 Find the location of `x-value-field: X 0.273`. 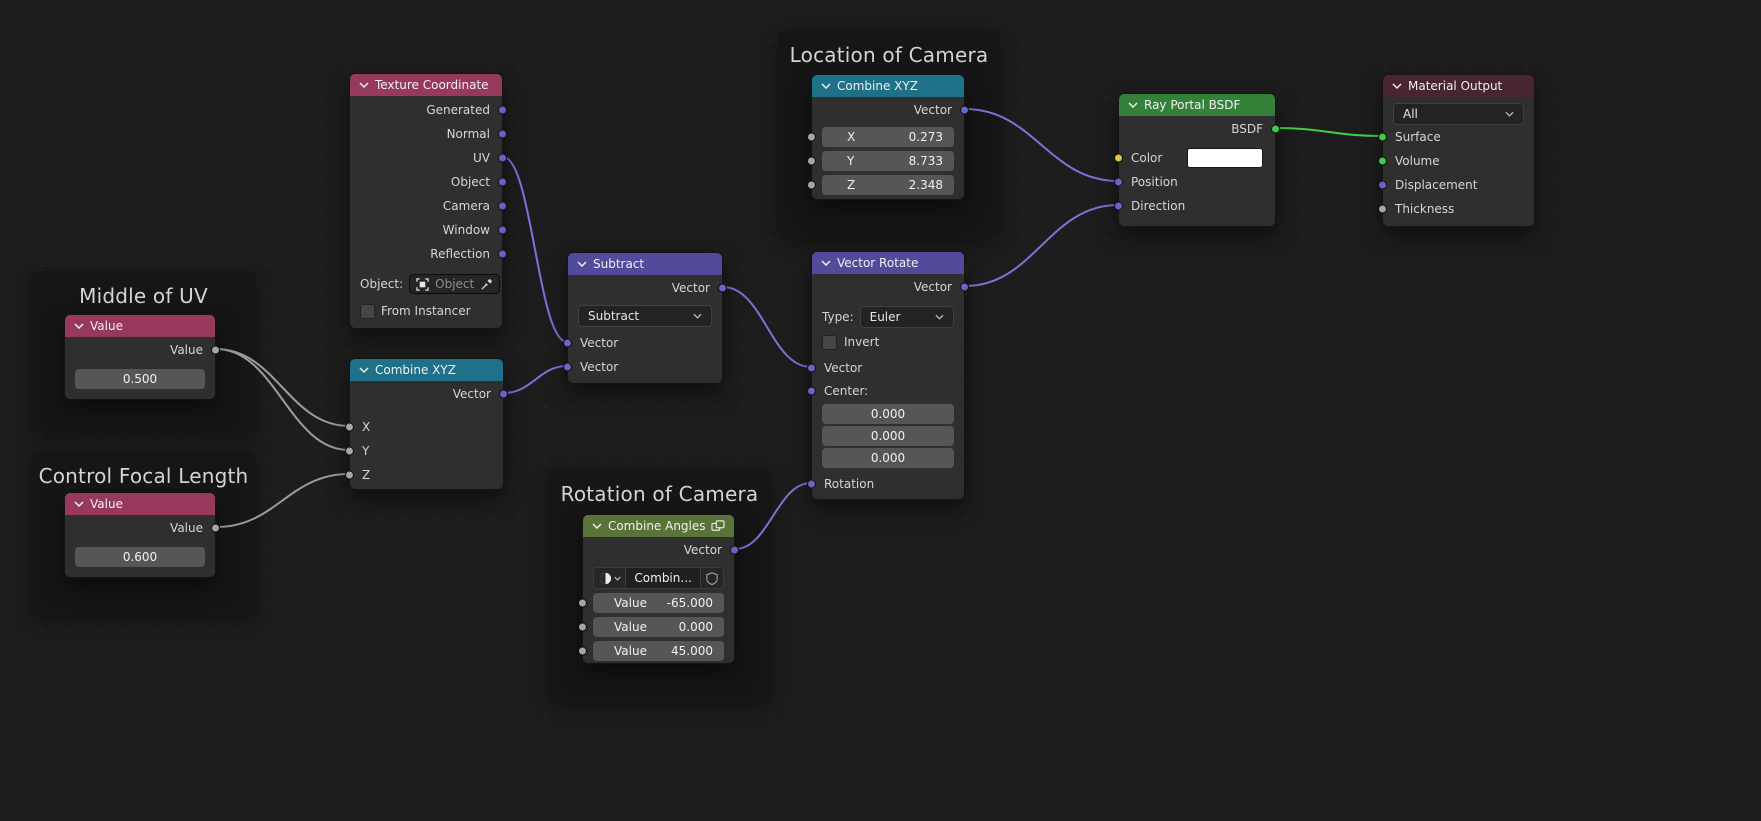

x-value-field: X 0.273 is located at coordinates (888, 137).